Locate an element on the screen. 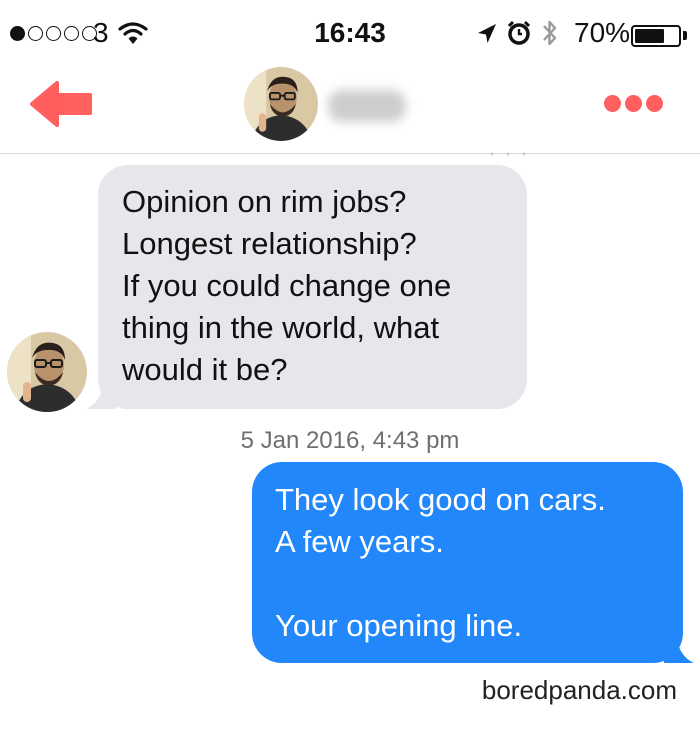  battery-icon is located at coordinates (656, 36).